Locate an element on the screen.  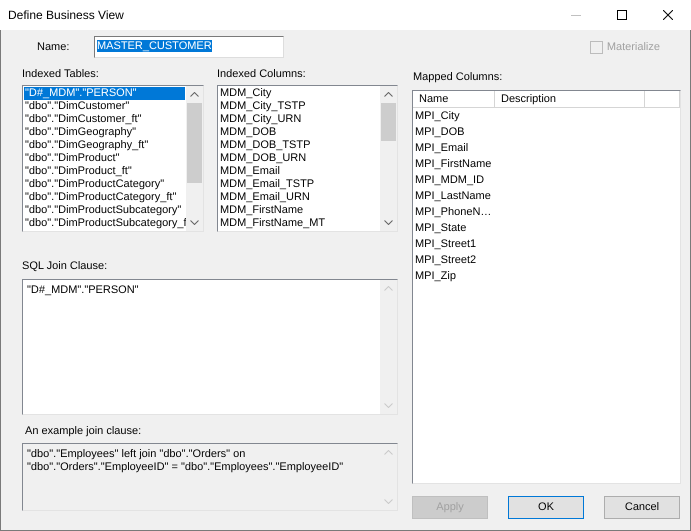
table-cell-text: MPI_MDM_ID is located at coordinates (450, 180).